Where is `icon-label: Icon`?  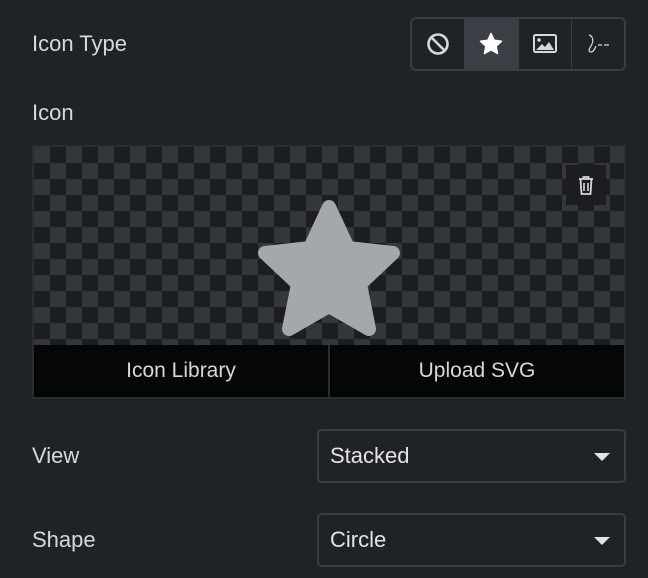 icon-label: Icon is located at coordinates (53, 112).